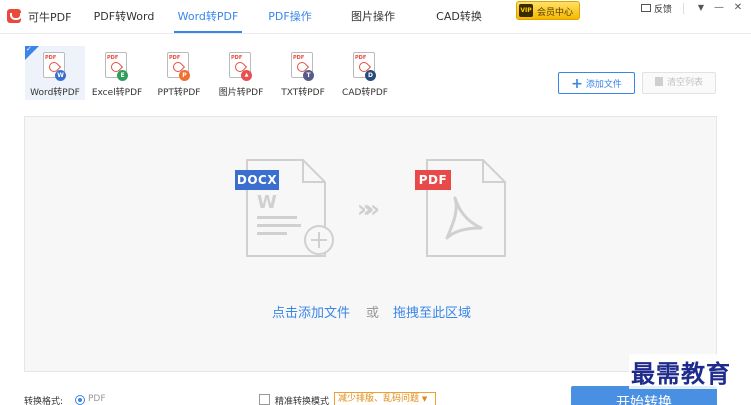  What do you see at coordinates (302, 401) in the screenshot?
I see `precise-mode-label: 精准转换模式` at bounding box center [302, 401].